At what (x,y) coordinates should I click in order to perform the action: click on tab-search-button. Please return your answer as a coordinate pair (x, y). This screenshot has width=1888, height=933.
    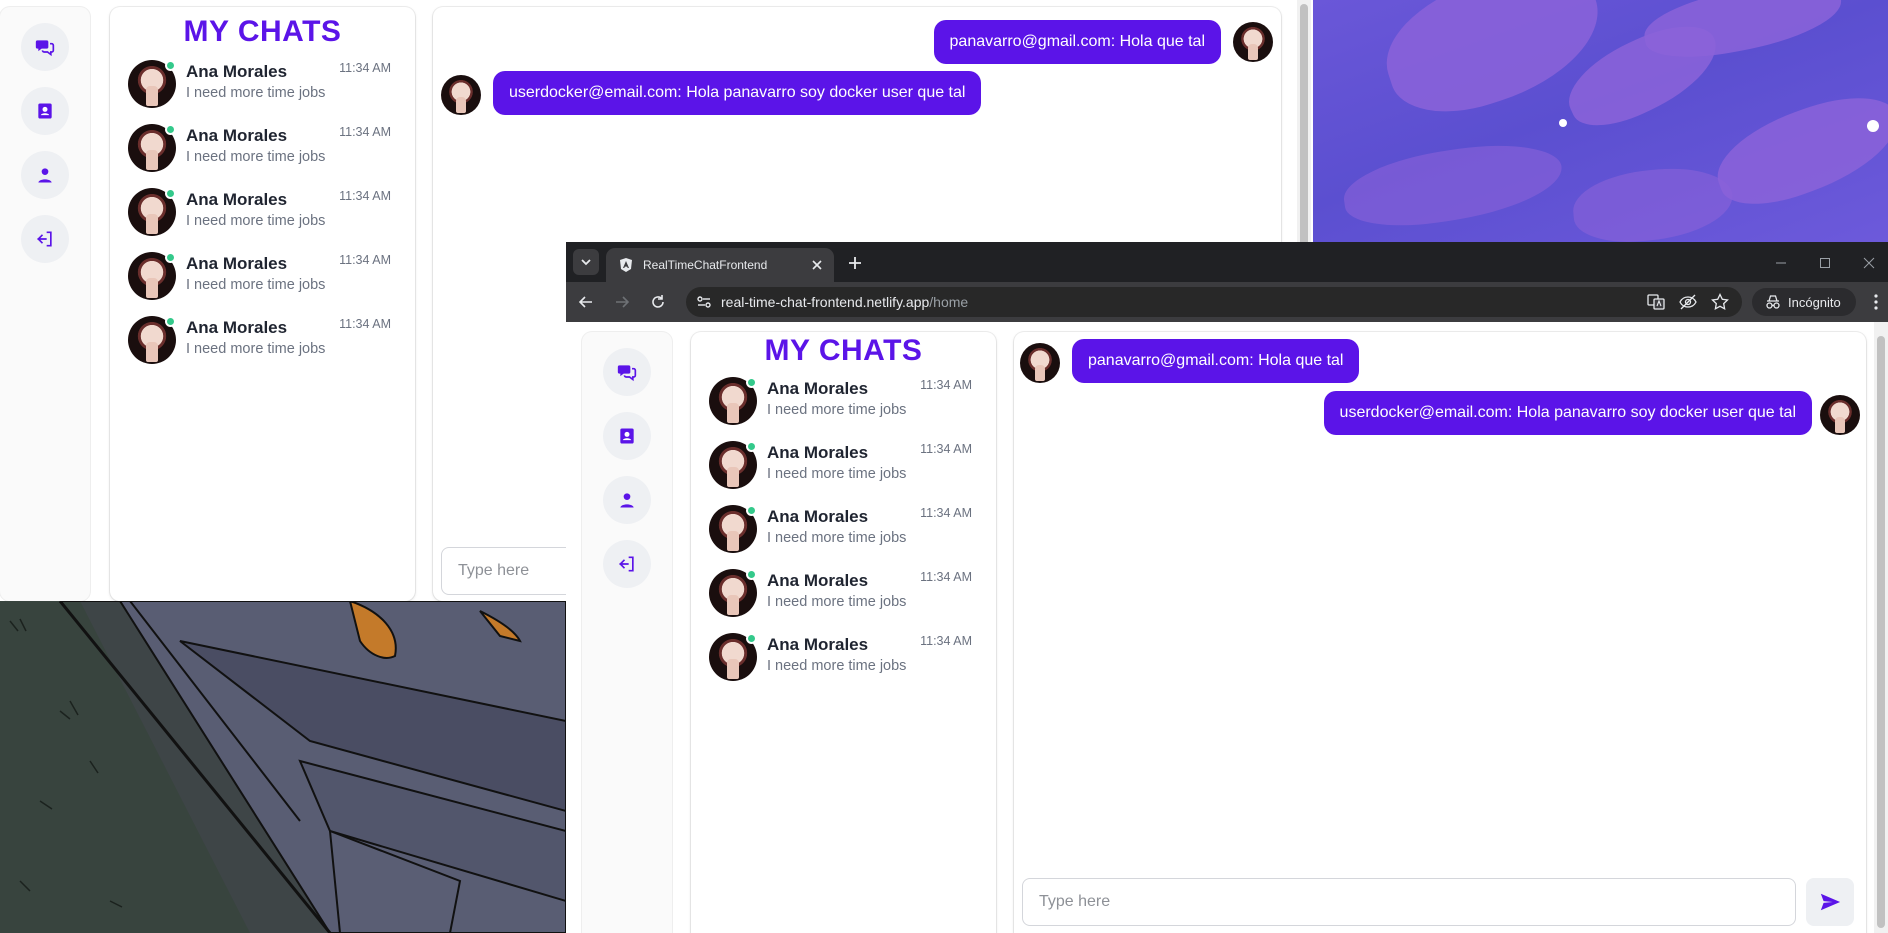
    Looking at the image, I should click on (586, 262).